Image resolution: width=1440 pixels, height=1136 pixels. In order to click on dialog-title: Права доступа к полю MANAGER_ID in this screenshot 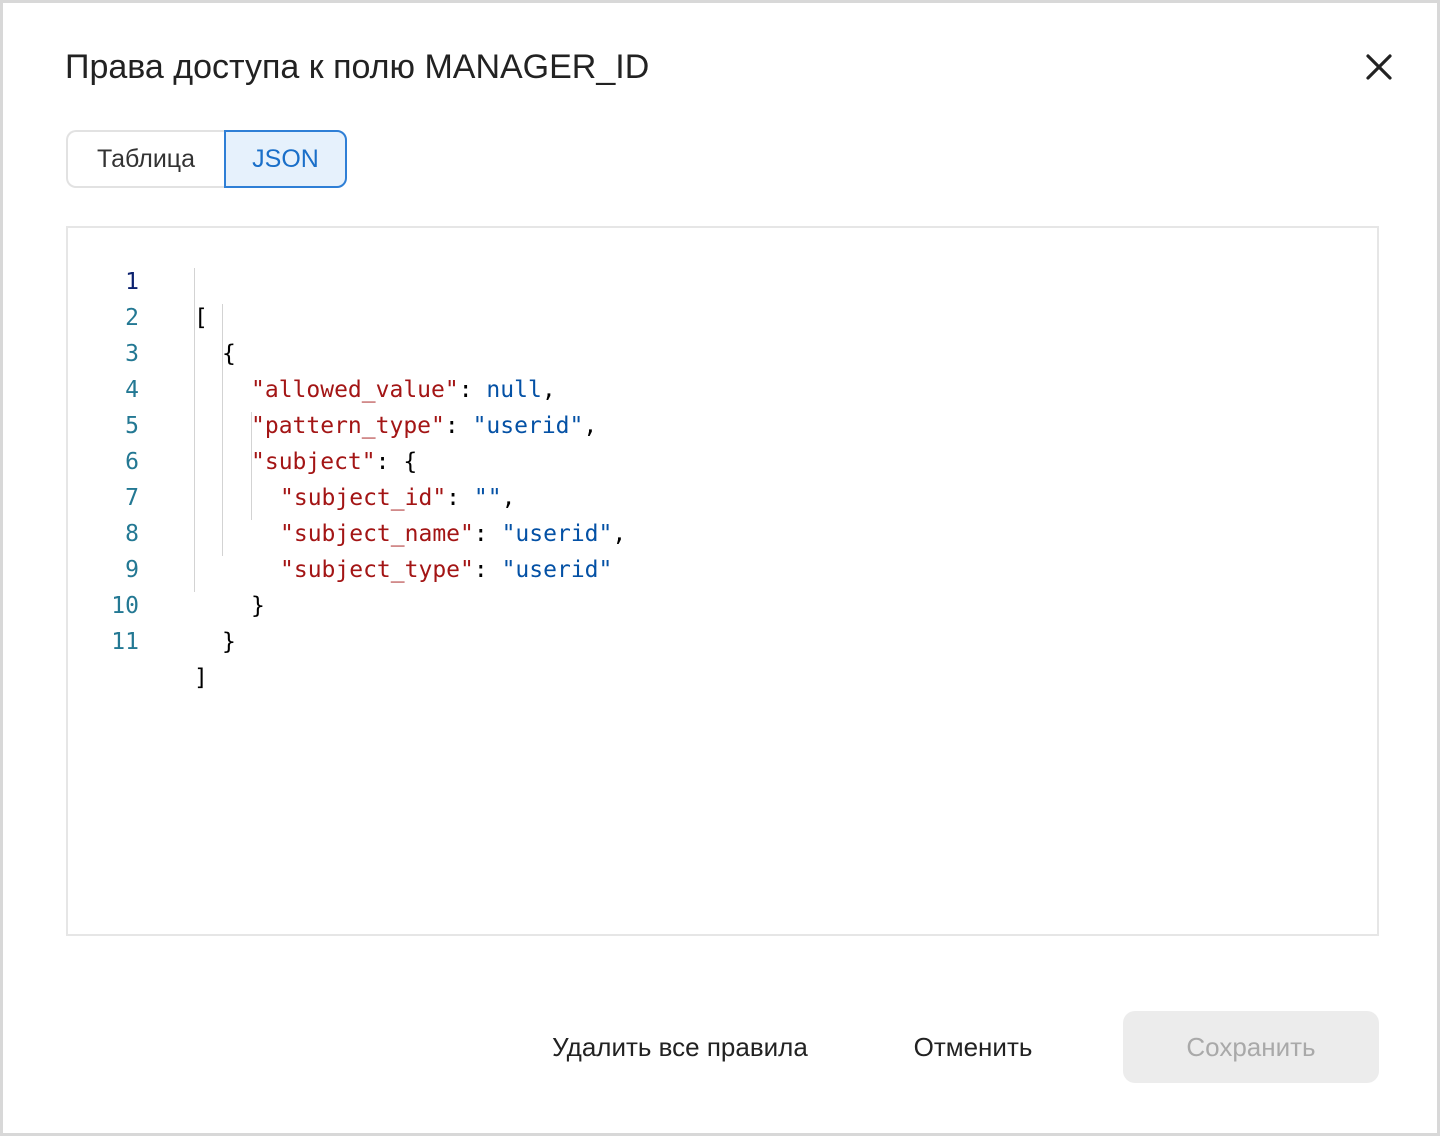, I will do `click(357, 67)`.